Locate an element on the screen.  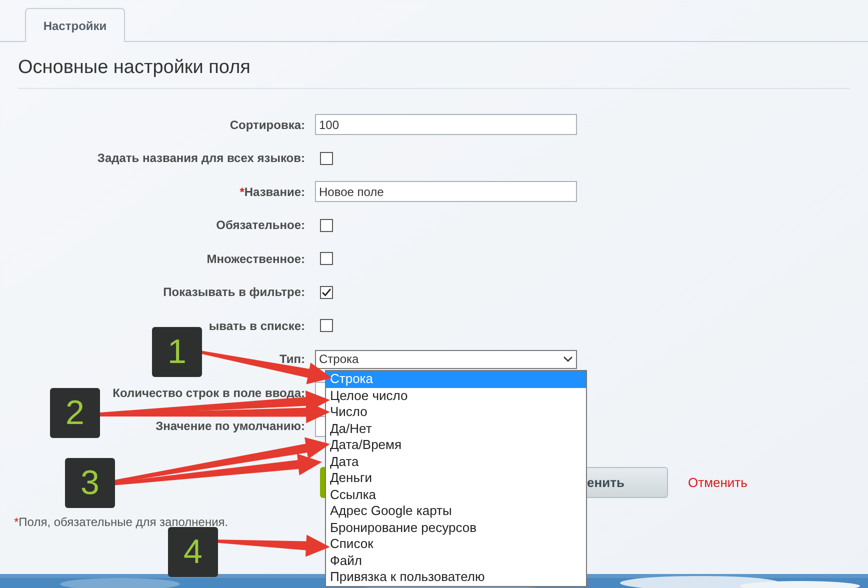
field-label: Показывать в фильтре: is located at coordinates (234, 293).